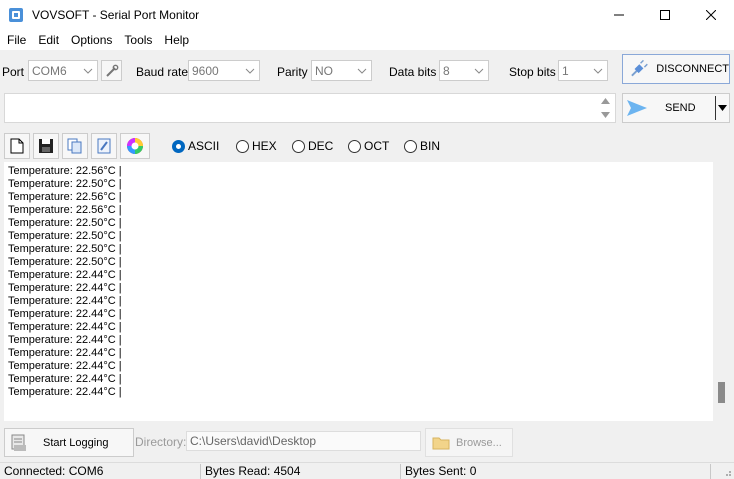 The width and height of the screenshot is (734, 479). What do you see at coordinates (377, 146) in the screenshot?
I see `radio-oct-label: OCT` at bounding box center [377, 146].